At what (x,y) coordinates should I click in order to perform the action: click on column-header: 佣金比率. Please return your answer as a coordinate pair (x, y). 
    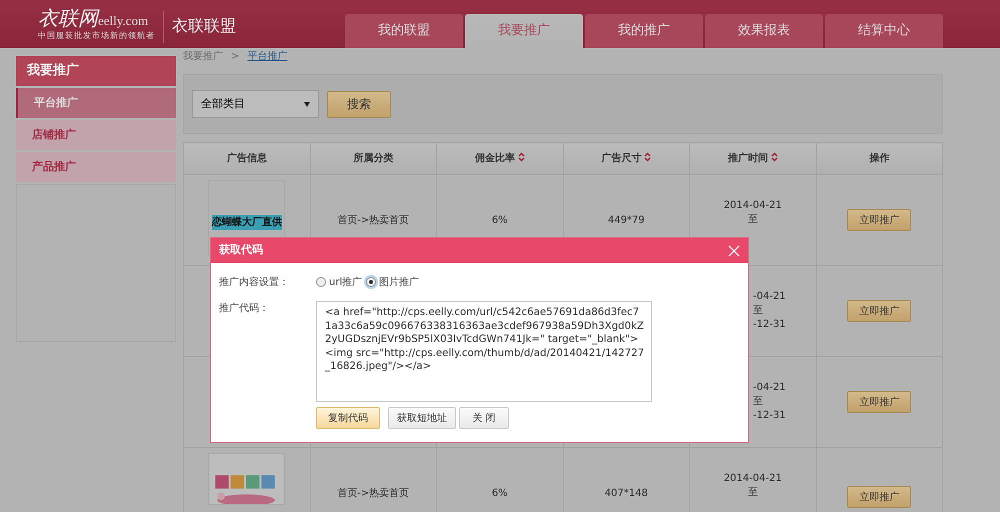
    Looking at the image, I should click on (499, 158).